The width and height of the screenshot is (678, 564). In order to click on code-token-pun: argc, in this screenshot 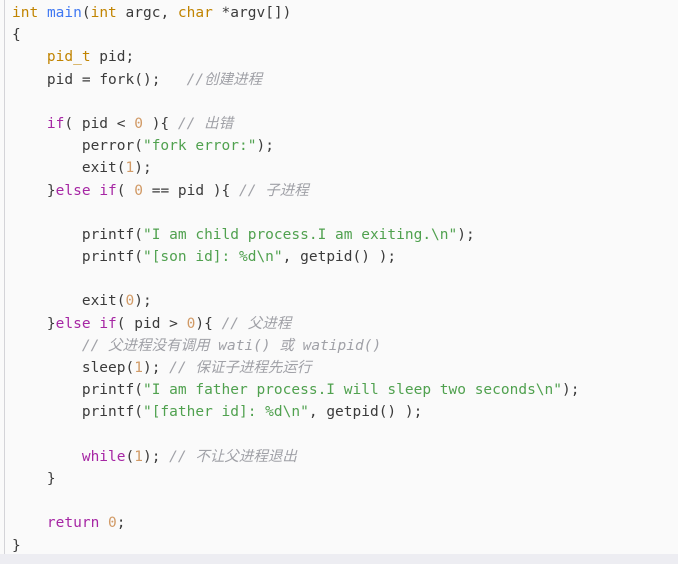, I will do `click(147, 13)`.